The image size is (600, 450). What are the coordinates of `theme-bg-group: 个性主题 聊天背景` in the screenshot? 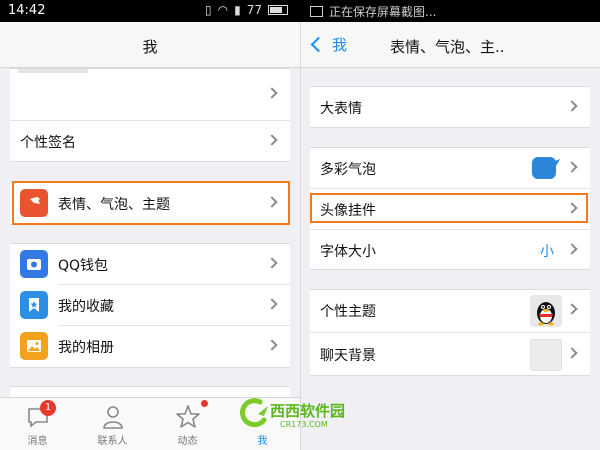 It's located at (450, 332).